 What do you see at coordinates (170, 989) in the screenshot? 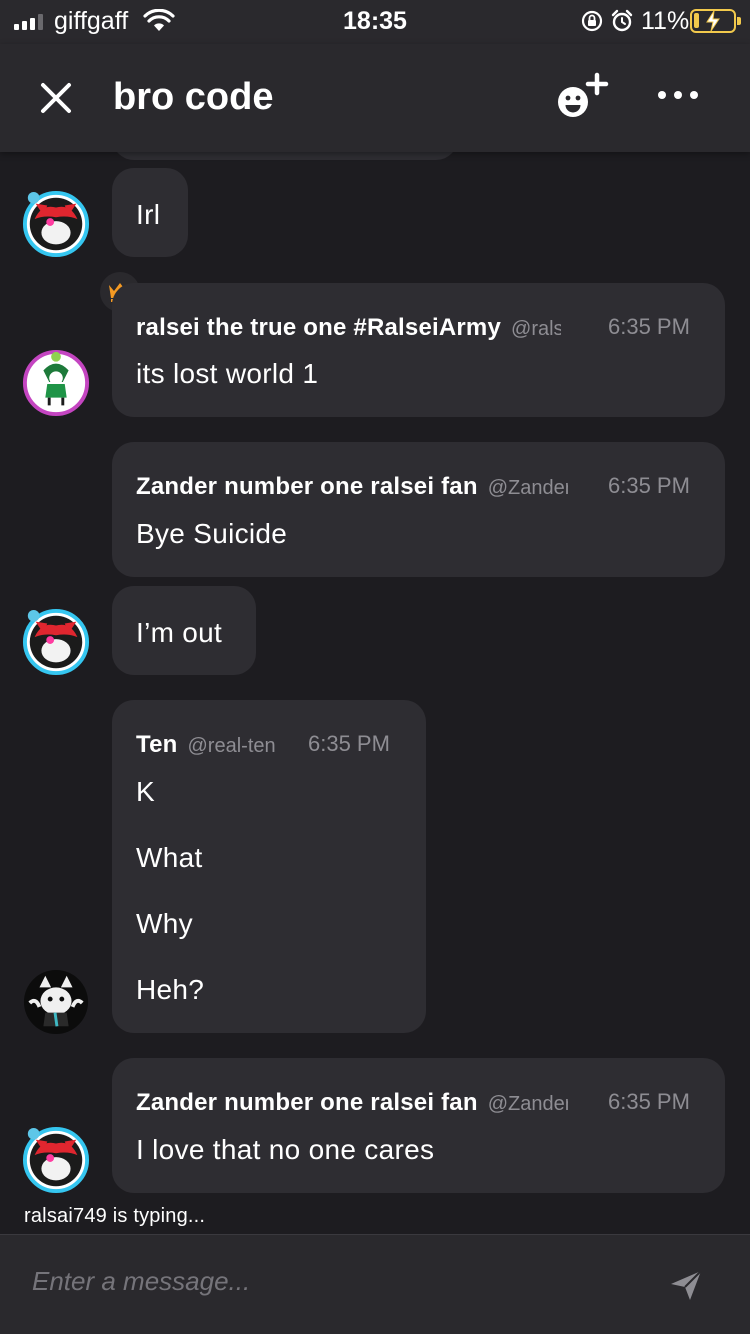
I see `message-text: Heh?` at bounding box center [170, 989].